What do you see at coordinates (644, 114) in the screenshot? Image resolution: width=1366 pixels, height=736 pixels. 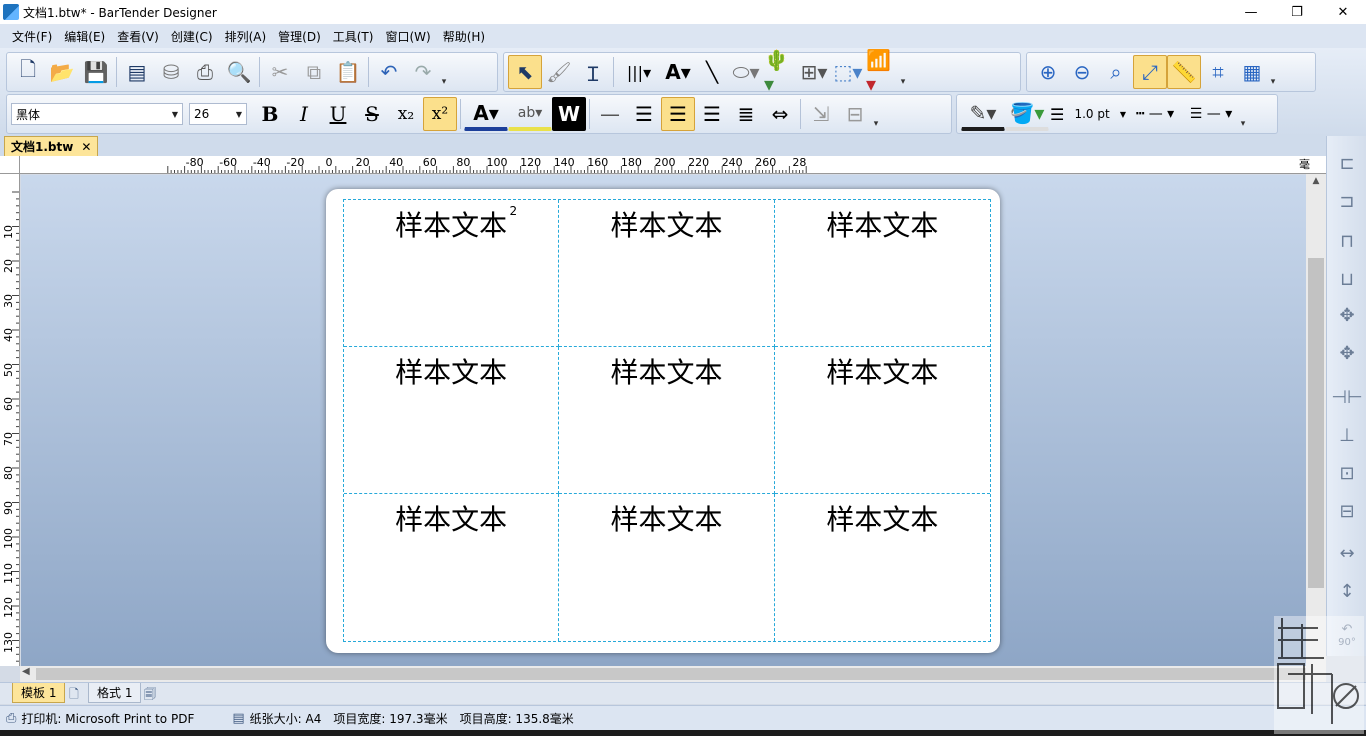 I see `align-left-icon: ☰` at bounding box center [644, 114].